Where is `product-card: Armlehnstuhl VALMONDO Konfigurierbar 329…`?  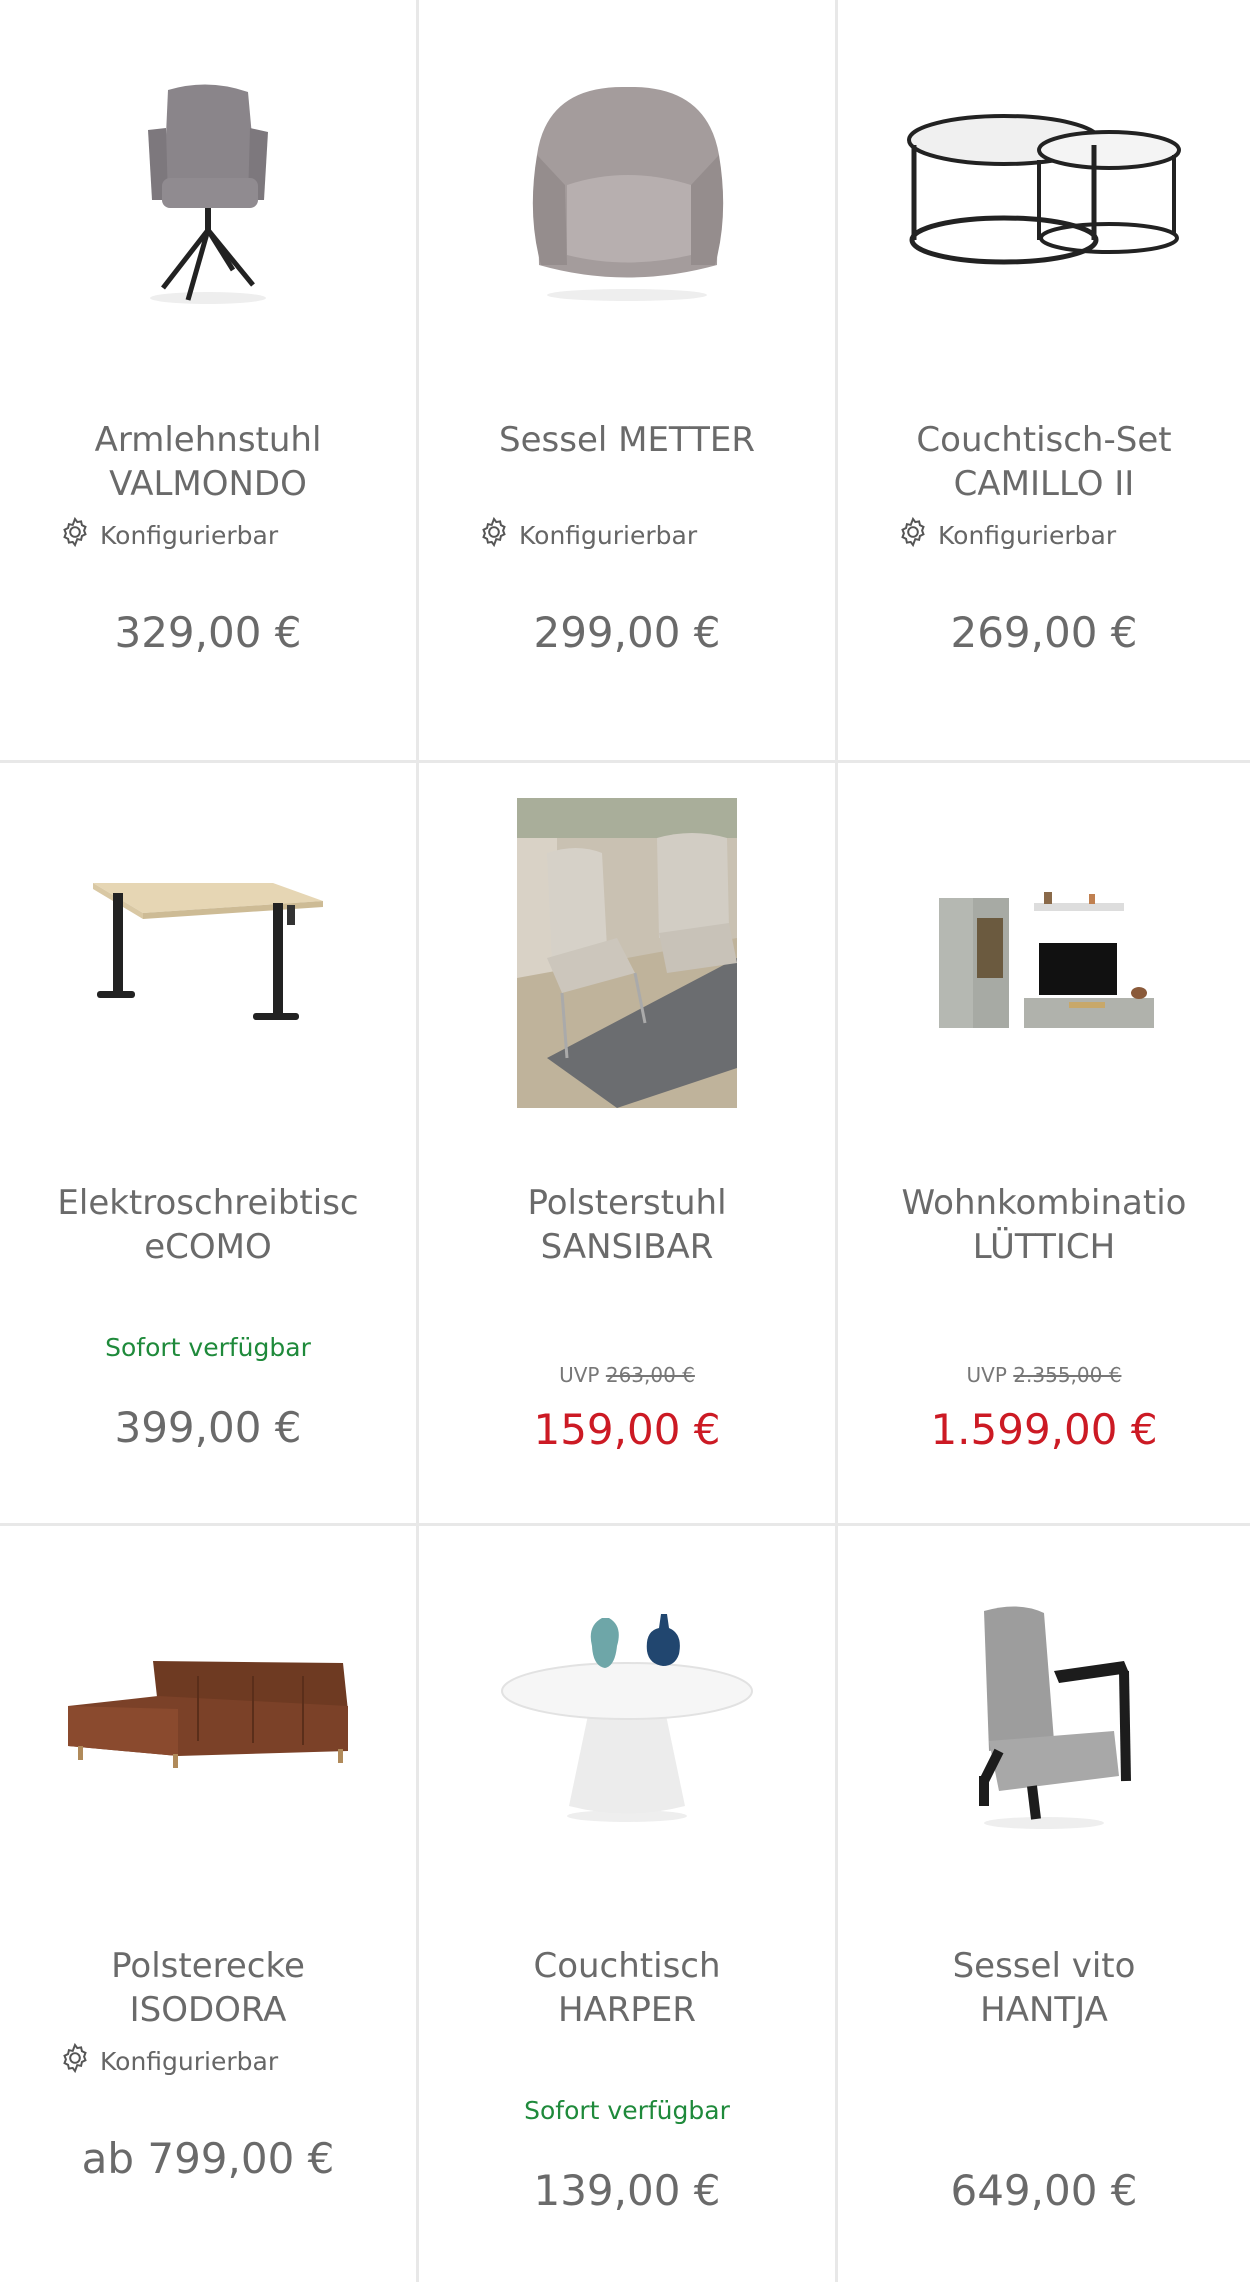
product-card: Armlehnstuhl VALMONDO Konfigurierbar 329… is located at coordinates (209, 381).